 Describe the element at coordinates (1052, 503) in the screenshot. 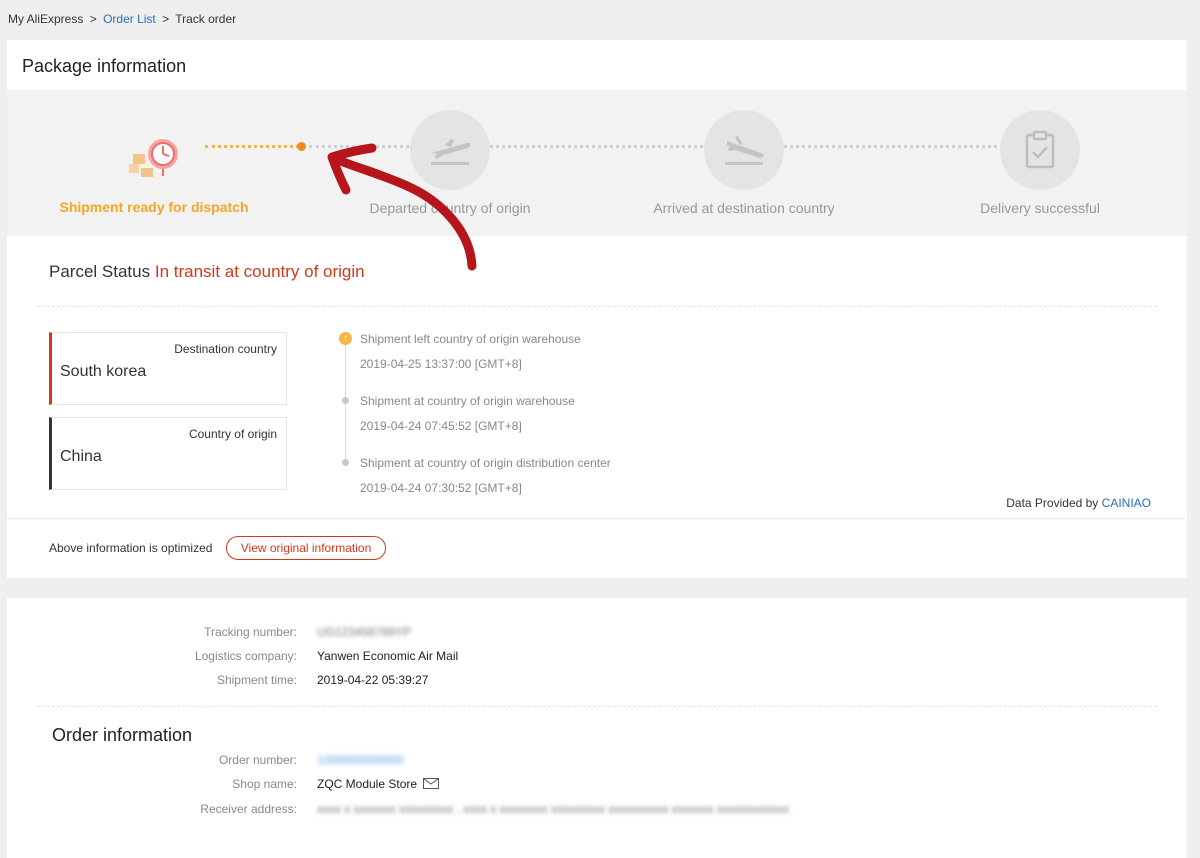

I see `data-provider-prefix: Data Provided by` at that location.